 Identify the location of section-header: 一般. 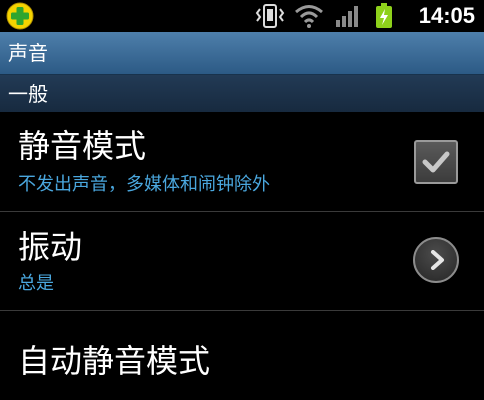
(242, 93).